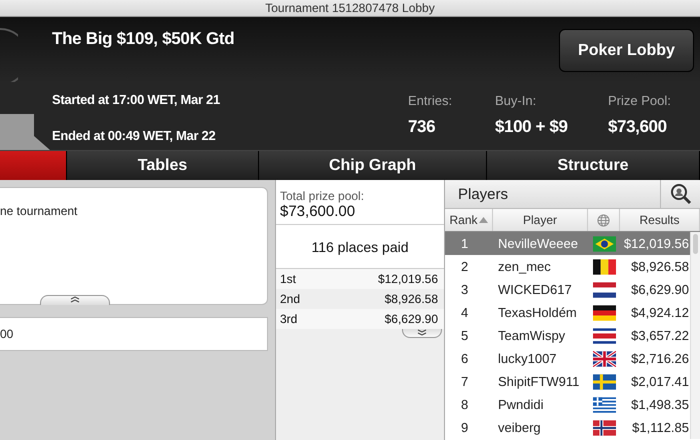 This screenshot has height=440, width=700. What do you see at coordinates (134, 135) in the screenshot?
I see `end-time: Ended at 00:49 WET, Mar 22` at bounding box center [134, 135].